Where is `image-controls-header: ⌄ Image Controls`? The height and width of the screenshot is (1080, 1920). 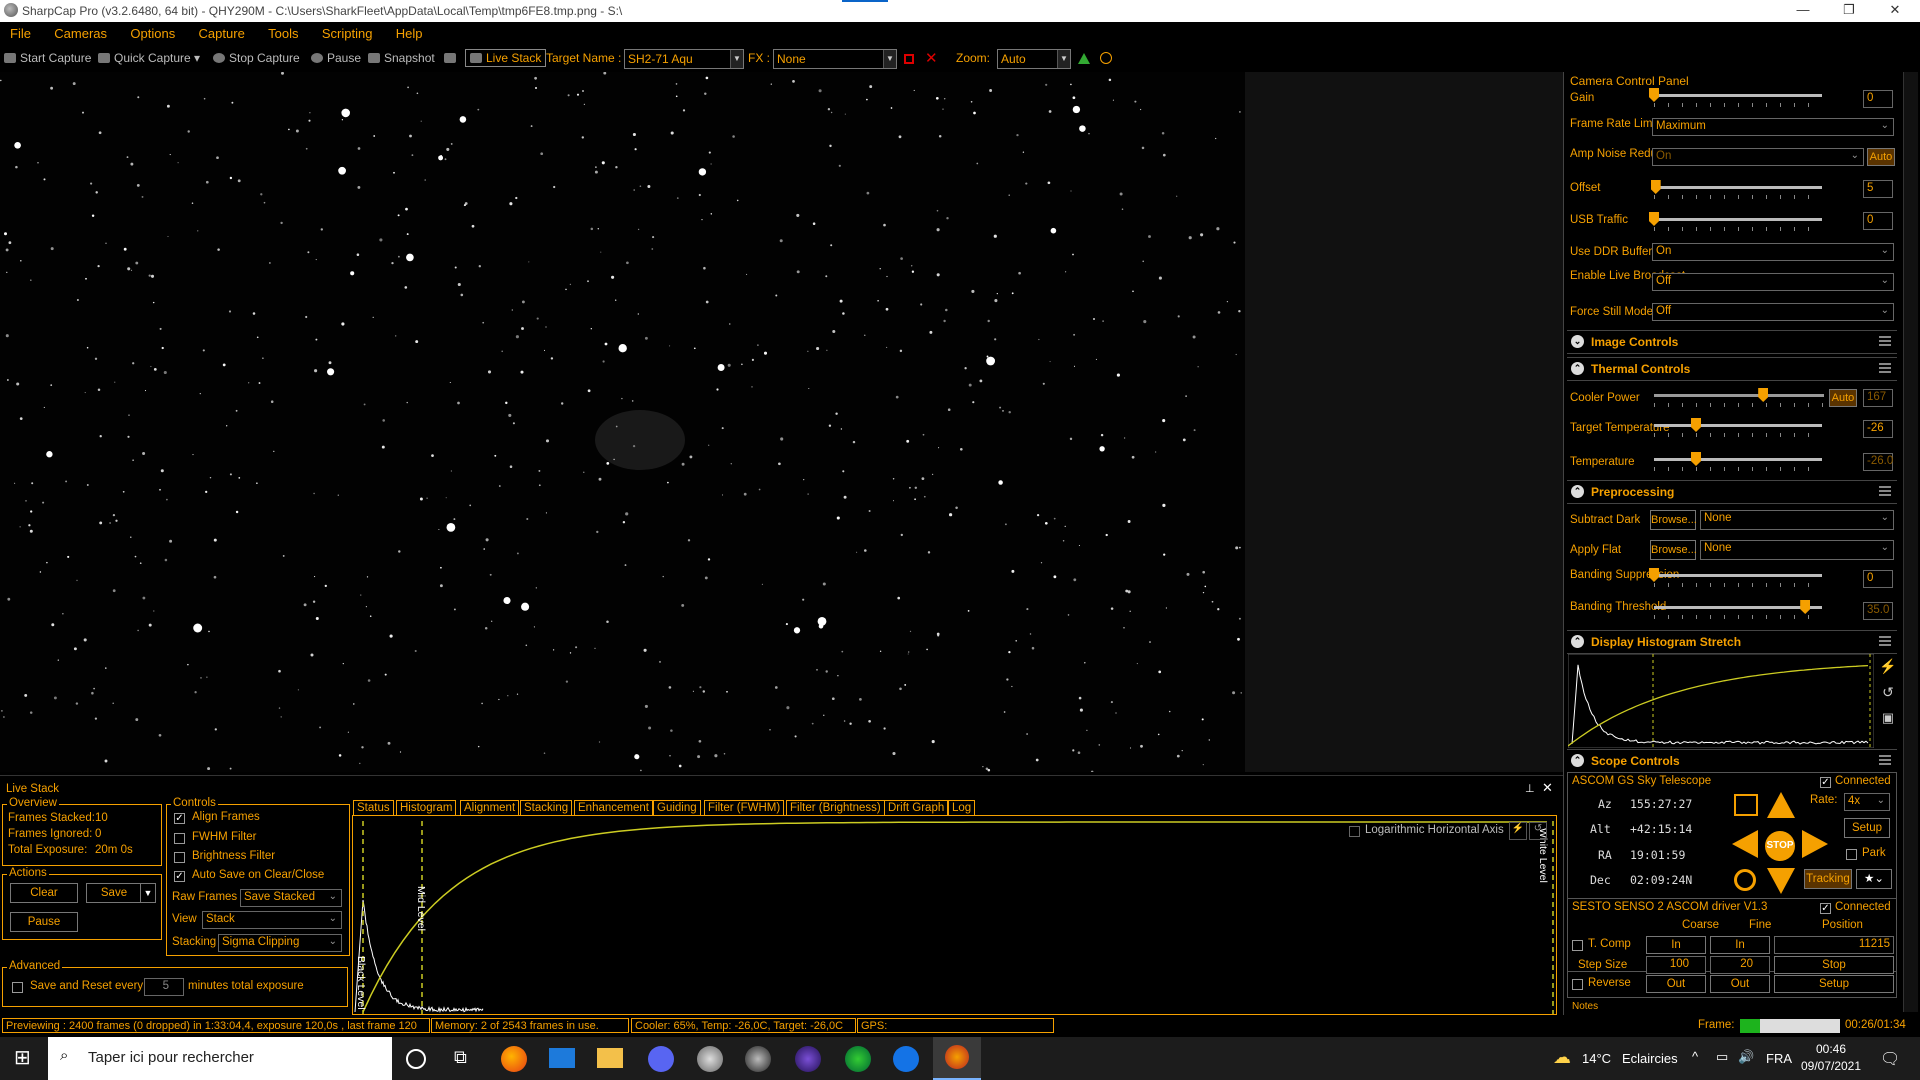
image-controls-header: ⌄ Image Controls is located at coordinates (1732, 342).